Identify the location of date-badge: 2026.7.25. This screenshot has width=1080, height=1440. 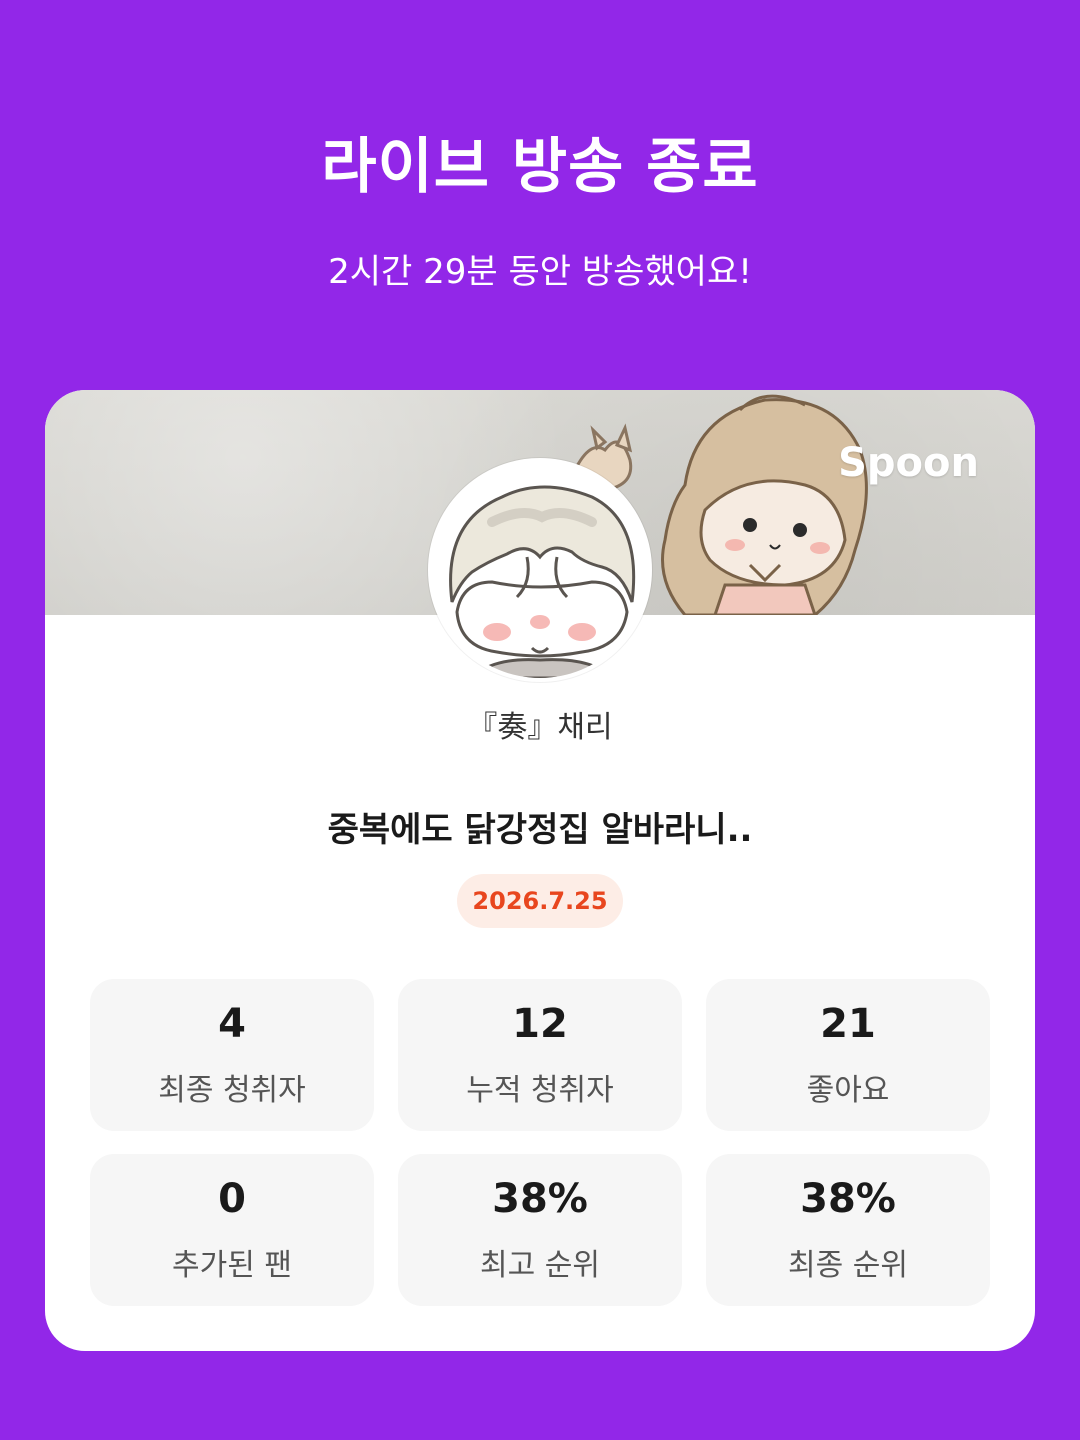
(540, 901).